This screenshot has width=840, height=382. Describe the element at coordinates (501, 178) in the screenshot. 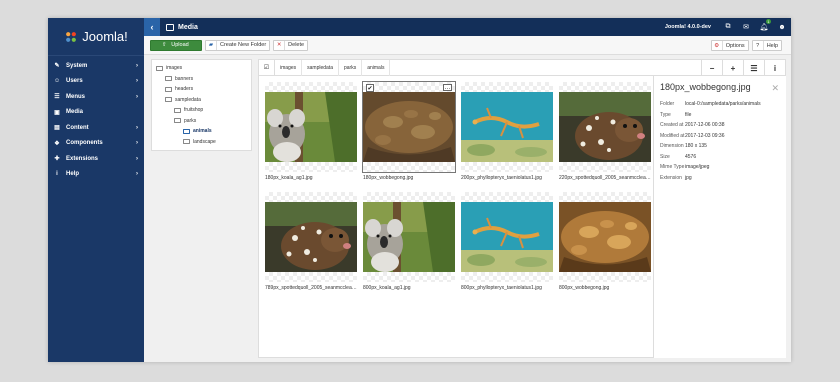

I see `file-name: 200px_phyllopteryx_taeniolatus1.jpg` at that location.